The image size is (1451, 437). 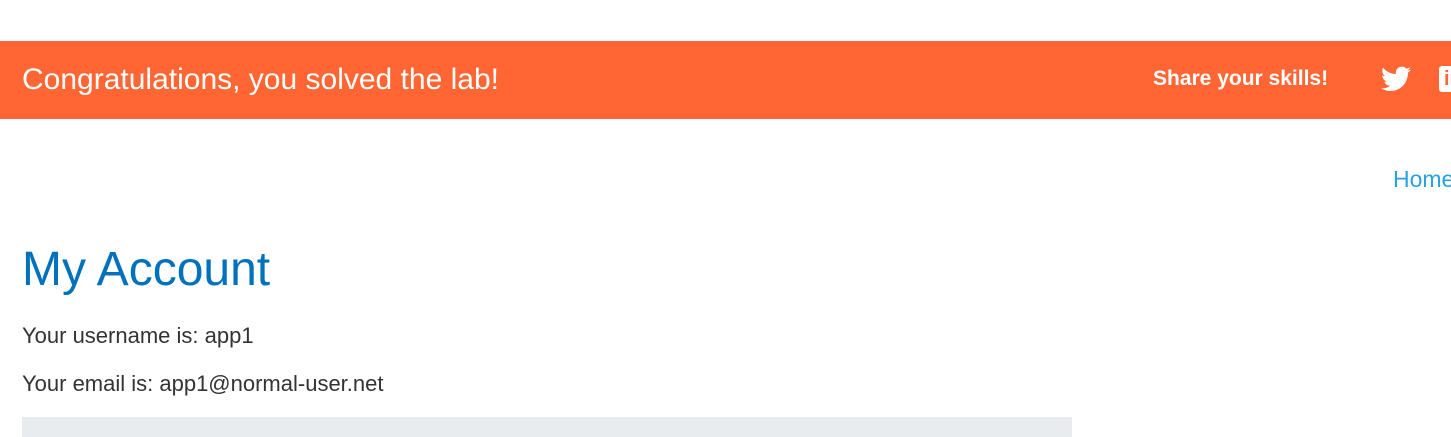 What do you see at coordinates (547, 427) in the screenshot?
I see `update-email-form-container` at bounding box center [547, 427].